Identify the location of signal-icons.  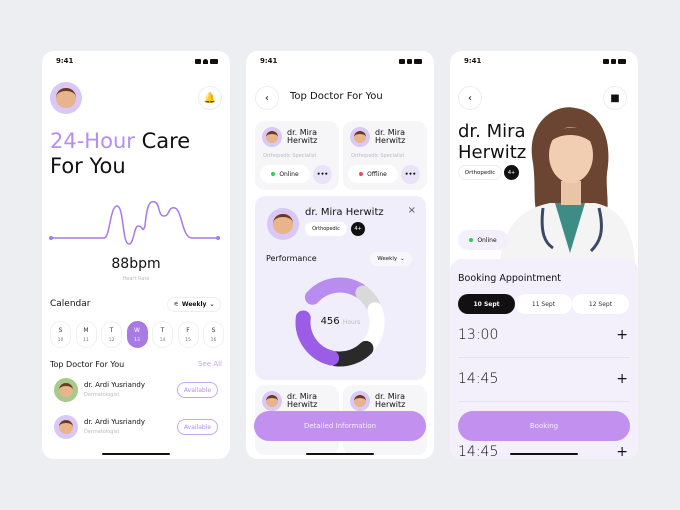
(206, 61).